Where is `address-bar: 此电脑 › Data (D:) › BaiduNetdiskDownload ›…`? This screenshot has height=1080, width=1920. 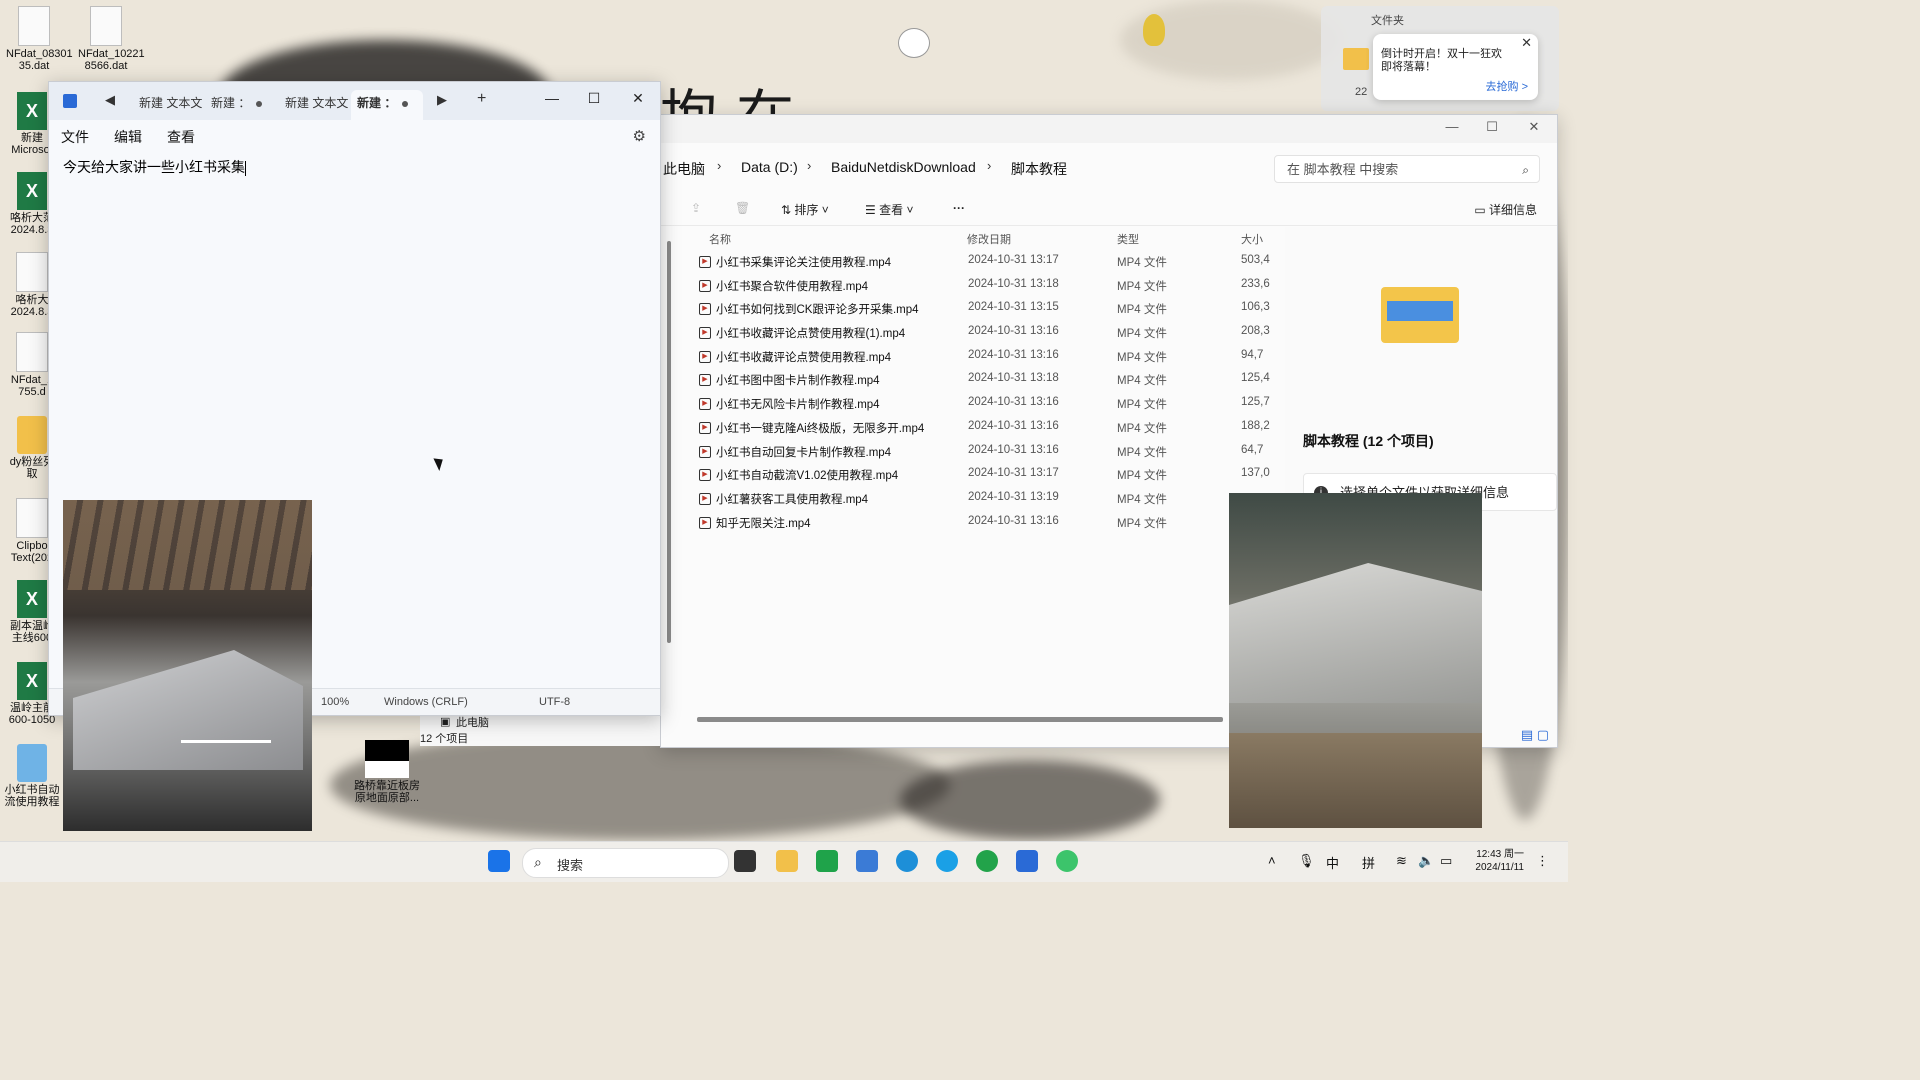
address-bar: 此电脑 › Data (D:) › BaiduNetdiskDownload ›… is located at coordinates (966, 166).